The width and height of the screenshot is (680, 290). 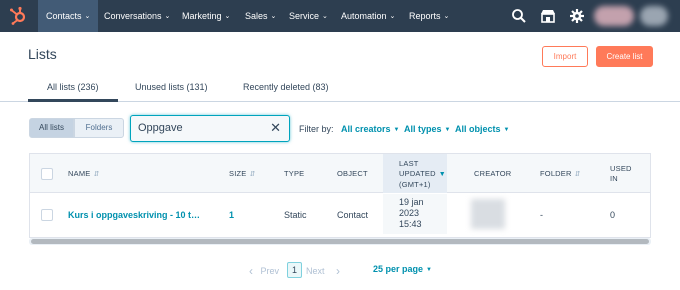 What do you see at coordinates (99, 128) in the screenshot?
I see `view-folders-toggle: Folders` at bounding box center [99, 128].